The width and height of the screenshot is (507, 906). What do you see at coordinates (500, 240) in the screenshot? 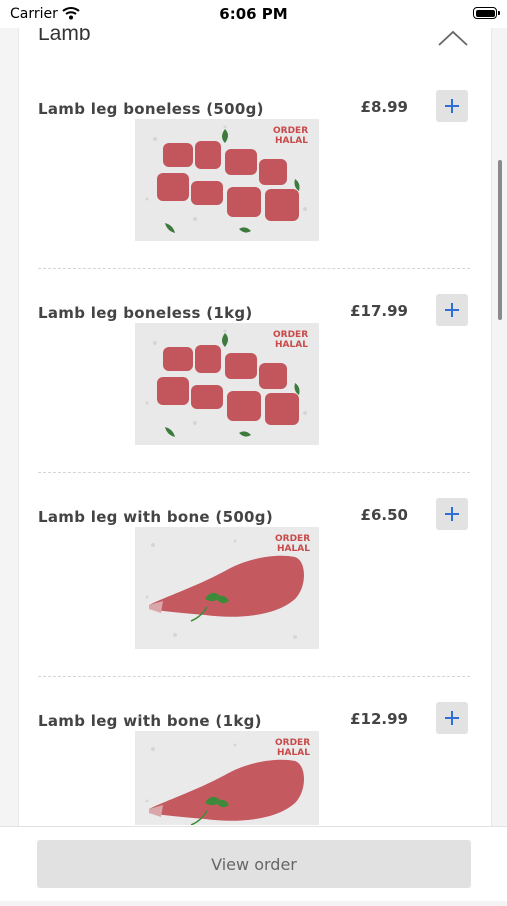
I see `scrollbar` at bounding box center [500, 240].